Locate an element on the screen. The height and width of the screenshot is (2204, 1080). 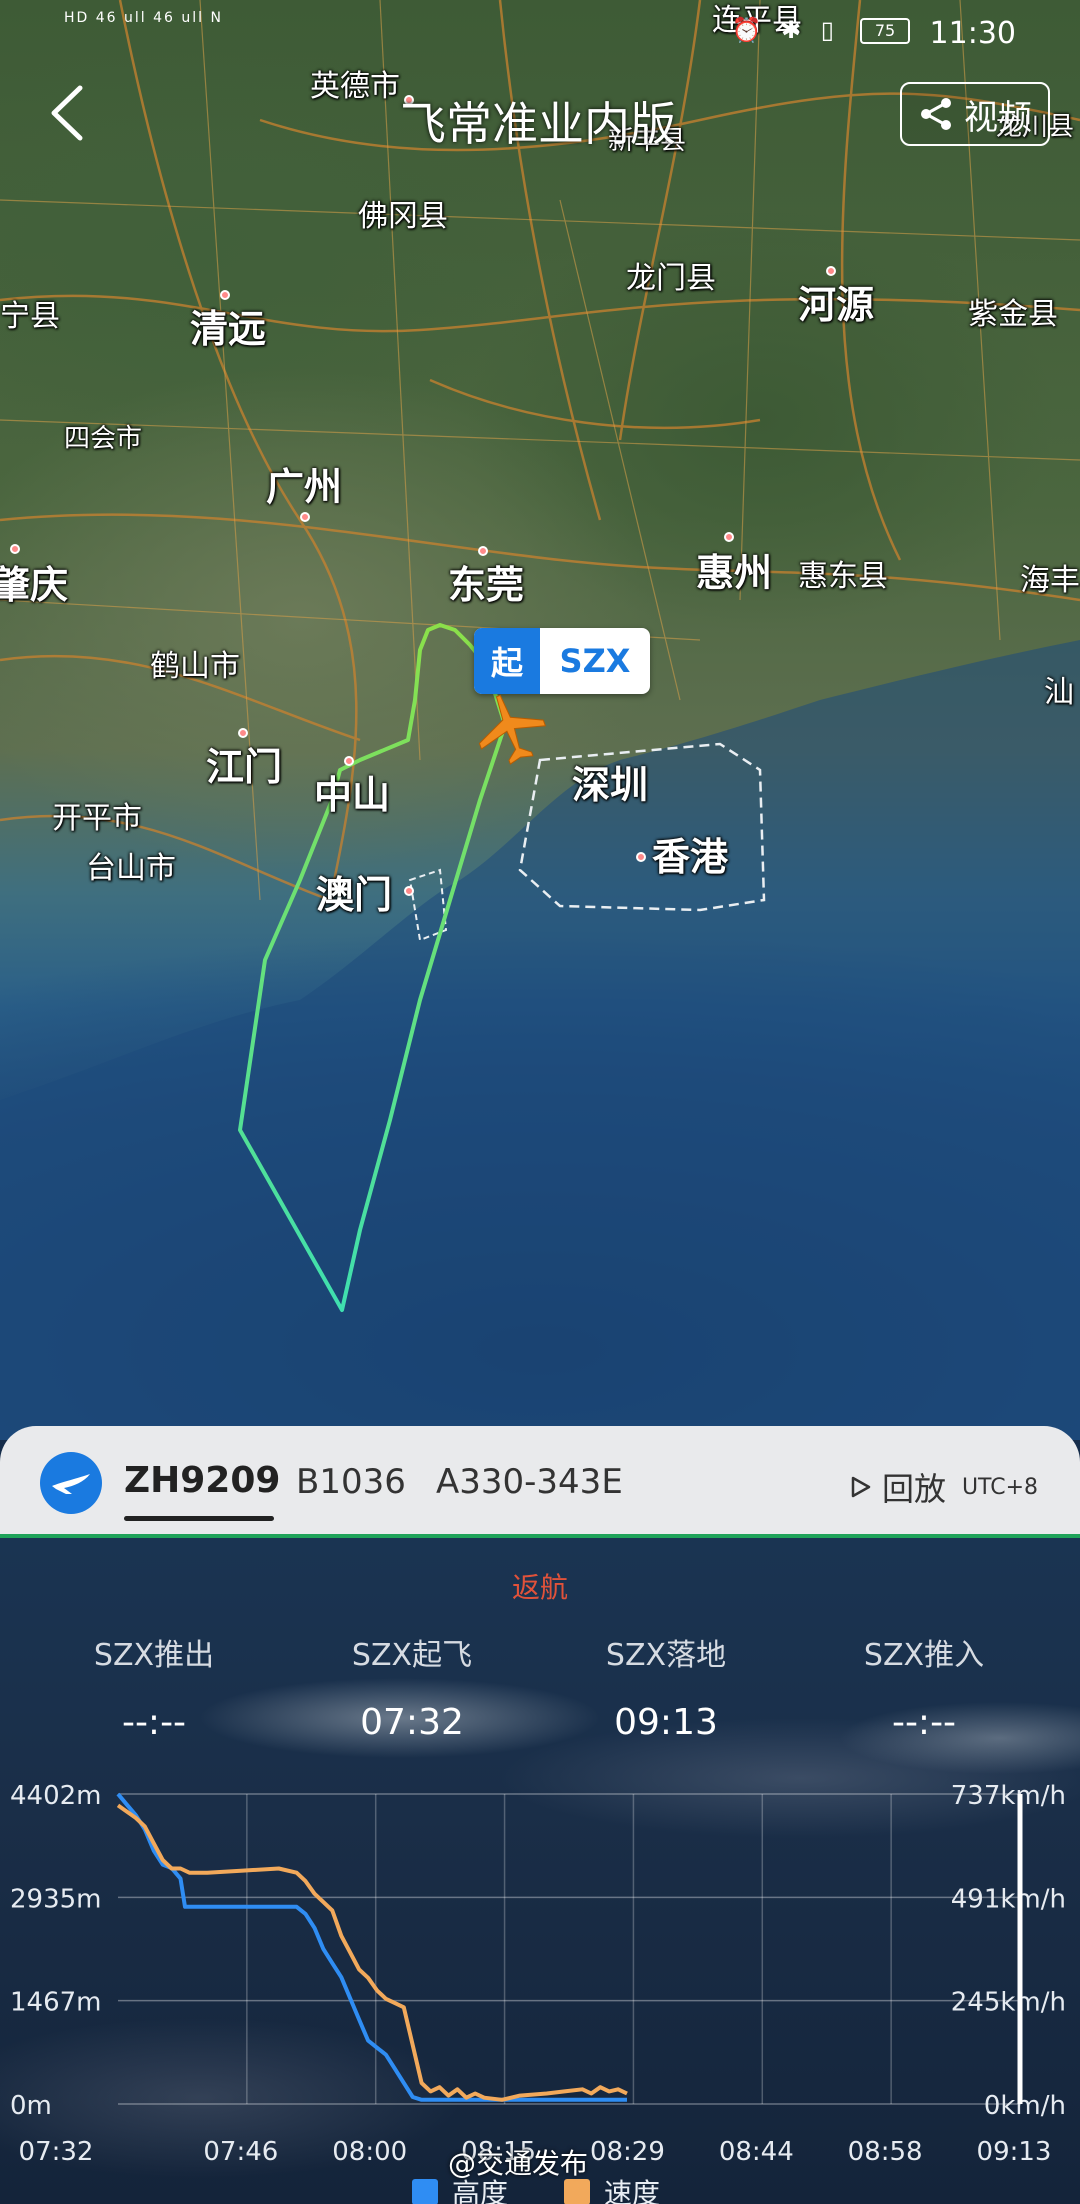
time-label: SZX落地 is located at coordinates (666, 1655).